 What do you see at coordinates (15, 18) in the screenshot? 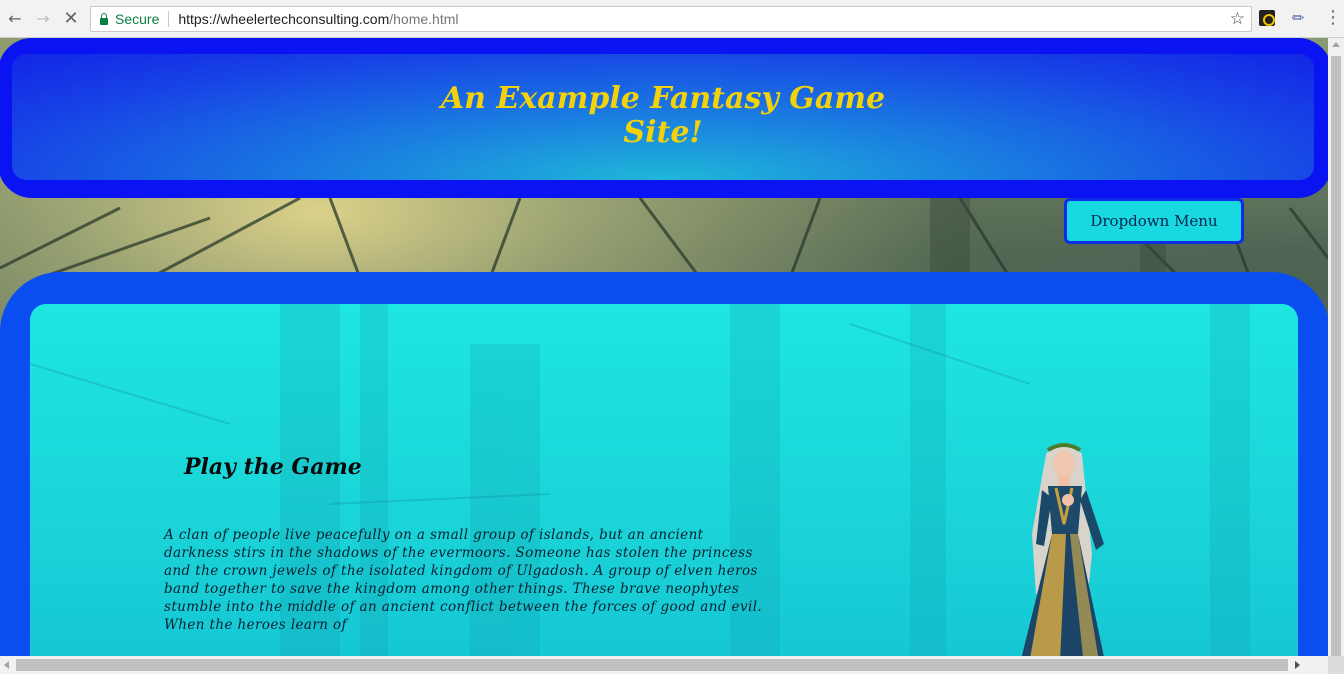
I see `back-arrow-icon: ←` at bounding box center [15, 18].